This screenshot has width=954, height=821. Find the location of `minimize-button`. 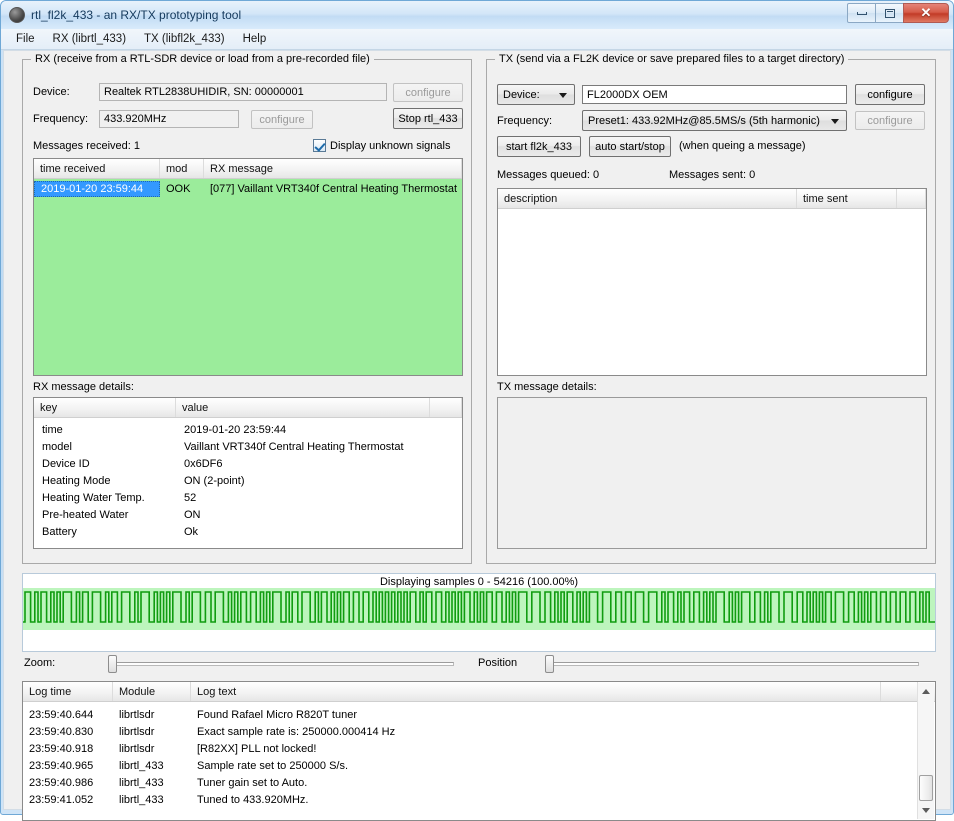

minimize-button is located at coordinates (861, 13).